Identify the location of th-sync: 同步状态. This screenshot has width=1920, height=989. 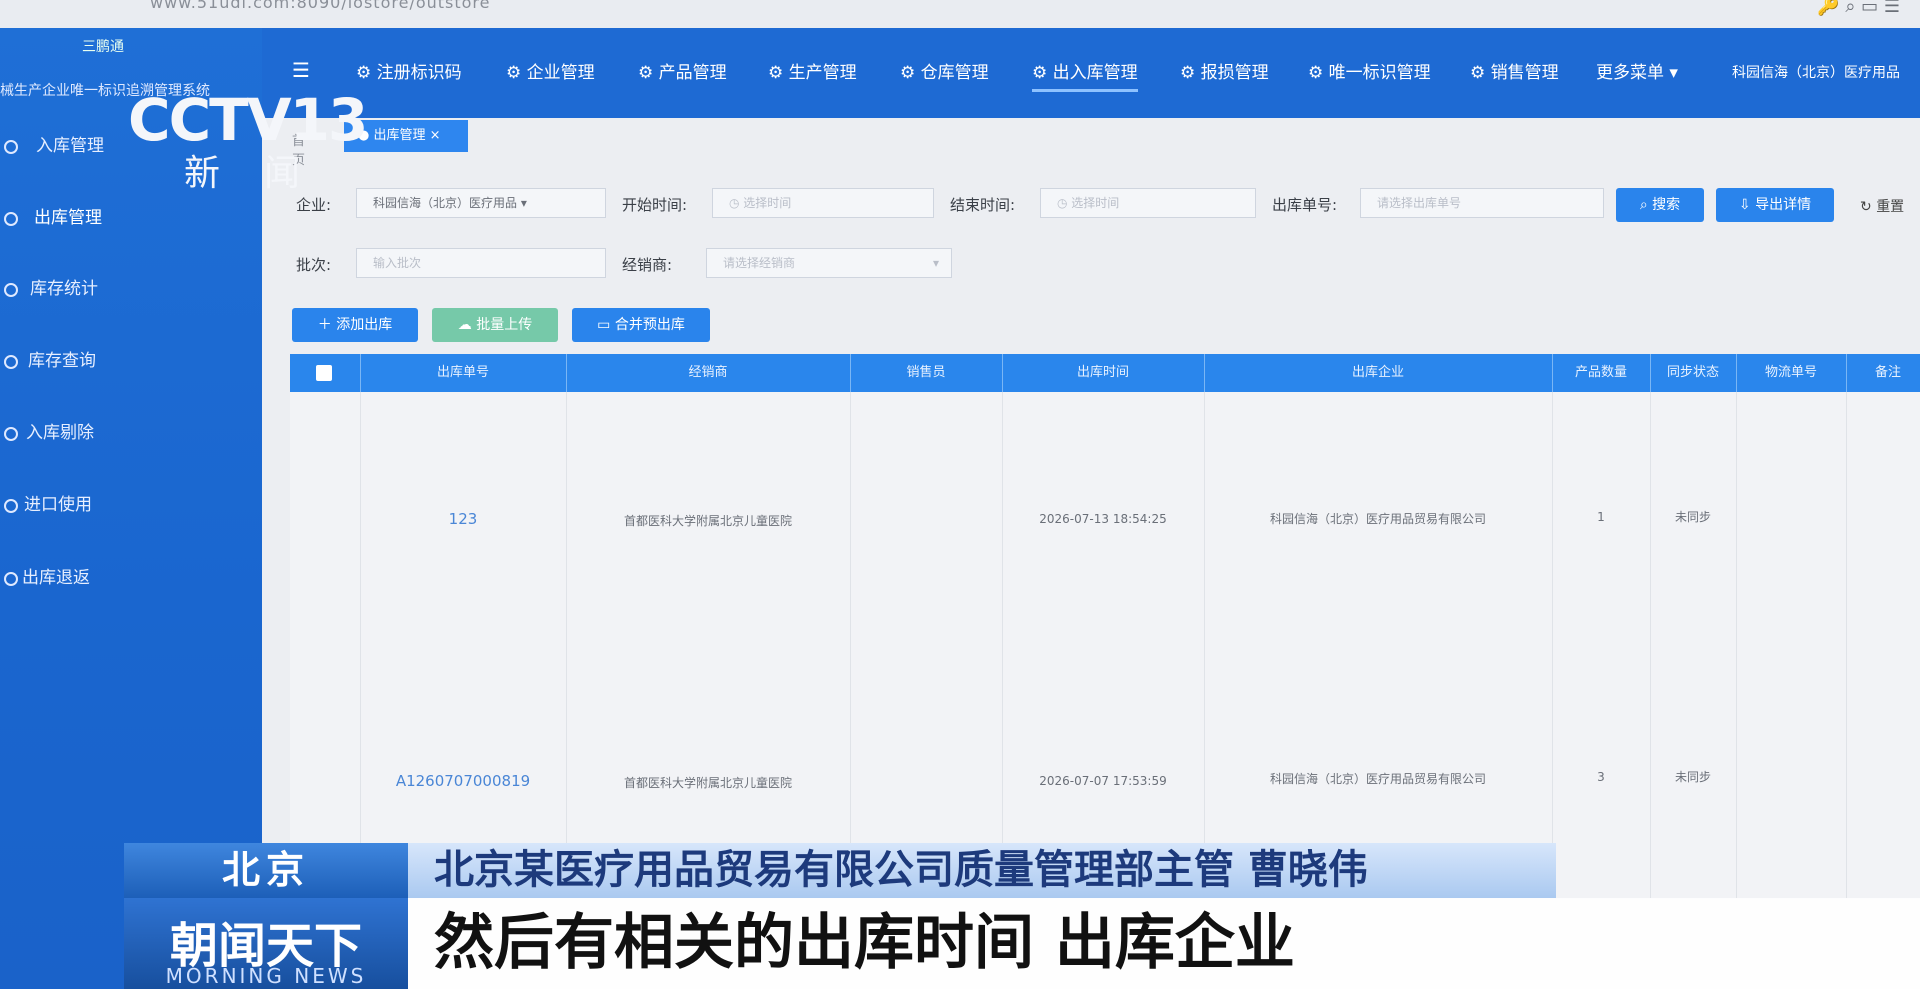
(1693, 373).